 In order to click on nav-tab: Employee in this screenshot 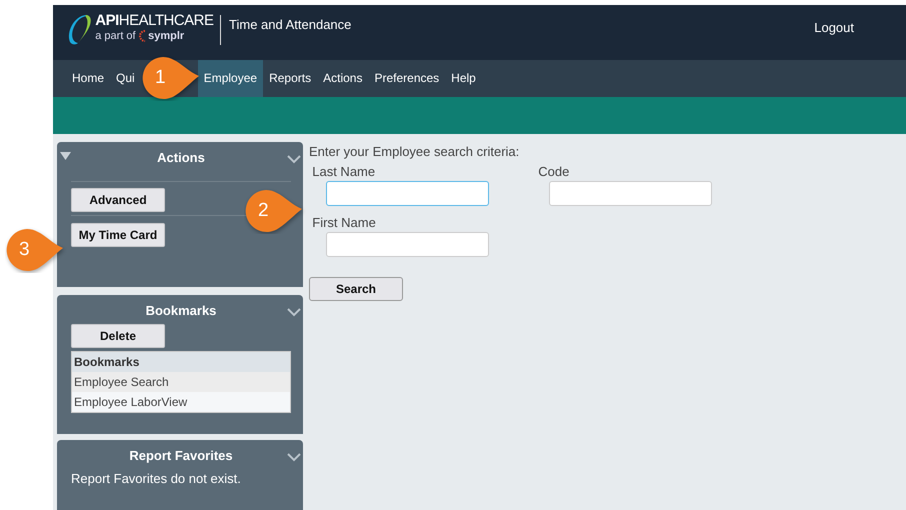, I will do `click(231, 78)`.